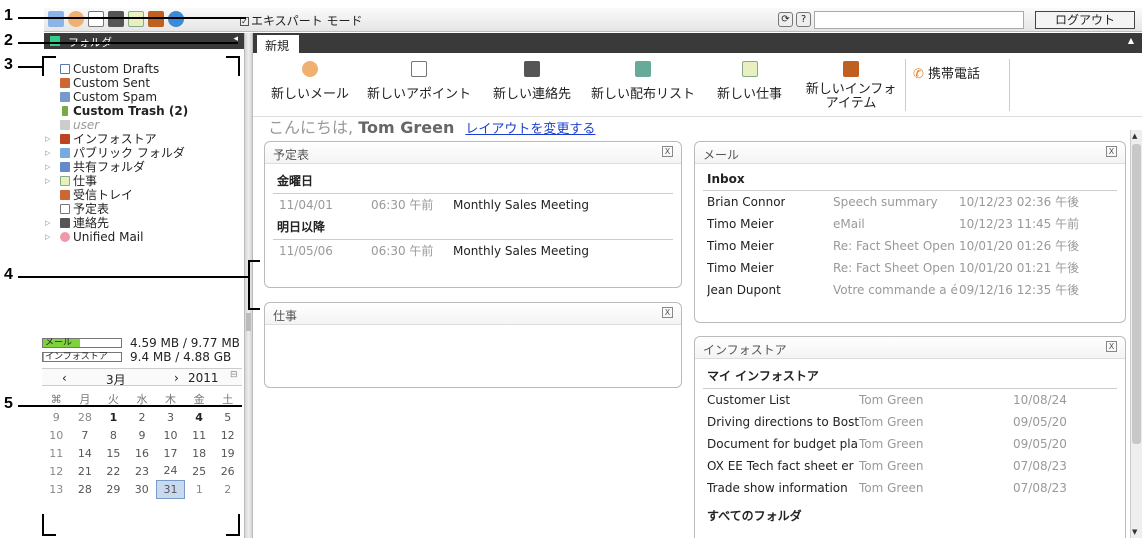 This screenshot has height=538, width=1142. I want to click on new-mail-button: 新しいメール, so click(310, 81).